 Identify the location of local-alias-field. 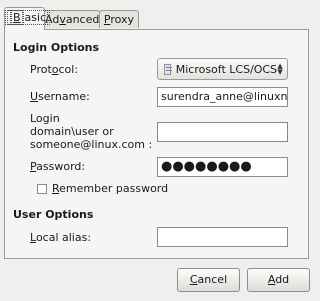
(222, 237).